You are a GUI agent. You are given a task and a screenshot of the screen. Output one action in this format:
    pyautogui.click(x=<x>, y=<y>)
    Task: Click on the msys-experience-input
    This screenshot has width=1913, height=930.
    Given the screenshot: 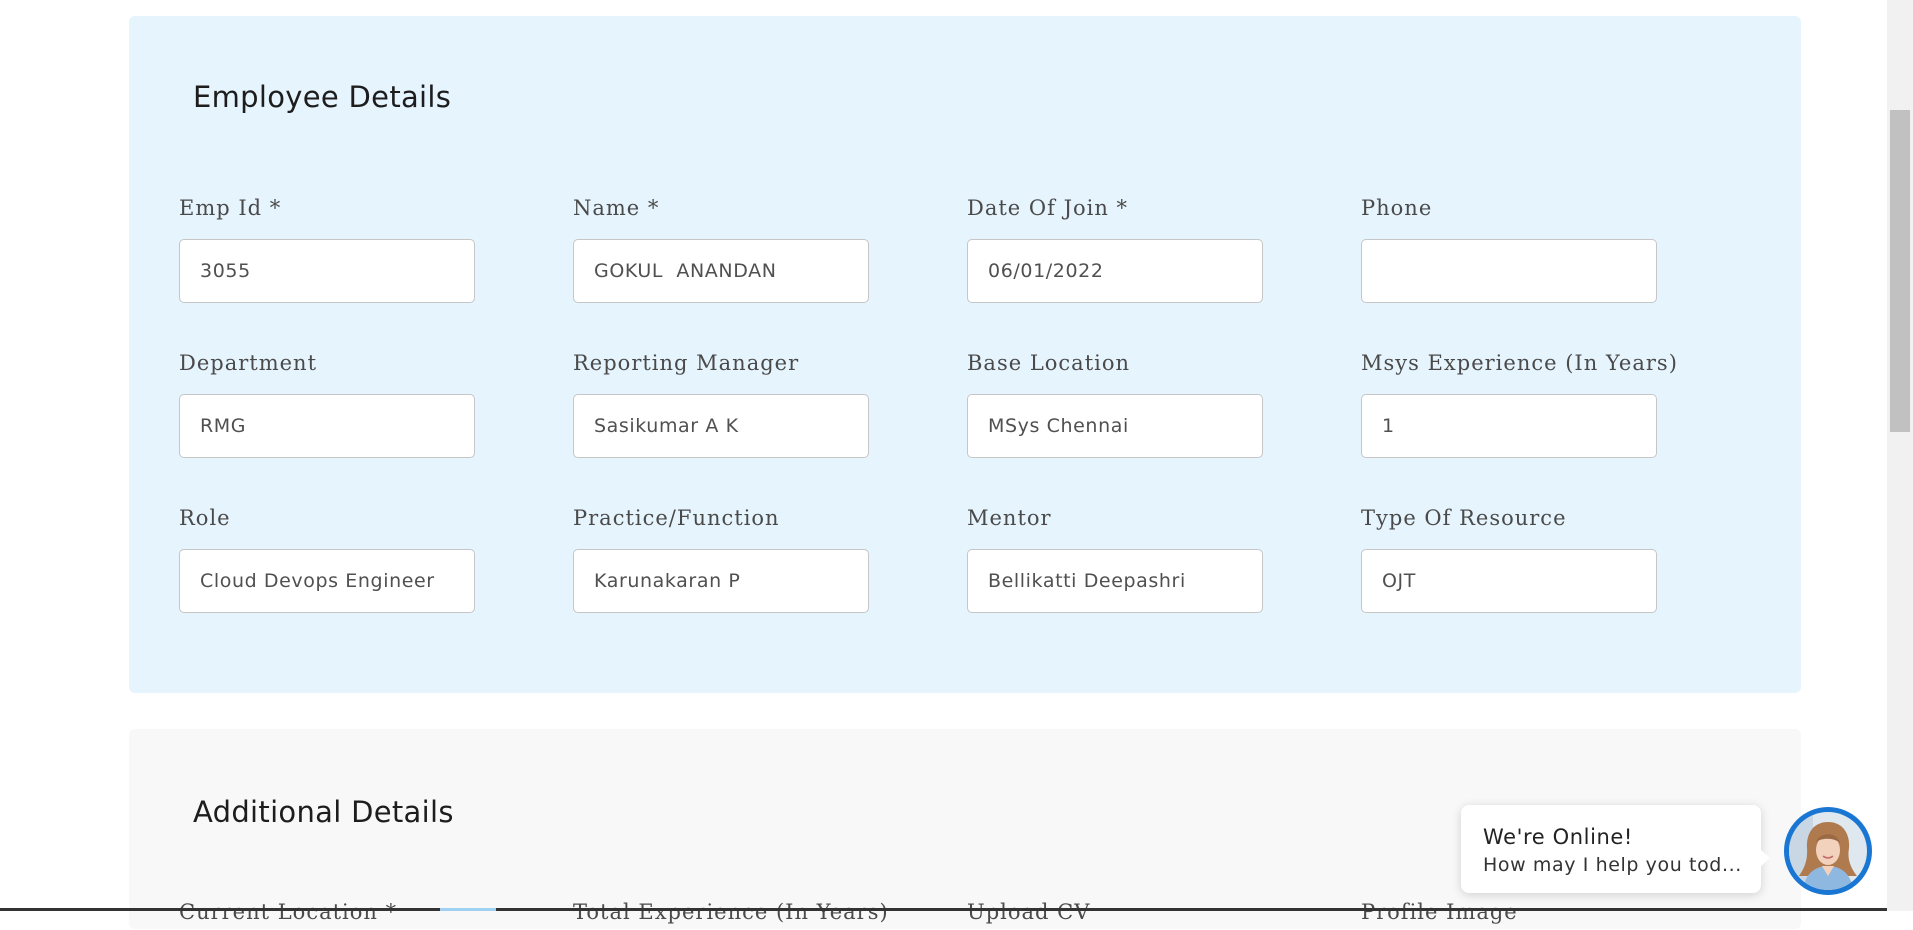 What is the action you would take?
    pyautogui.click(x=1509, y=426)
    